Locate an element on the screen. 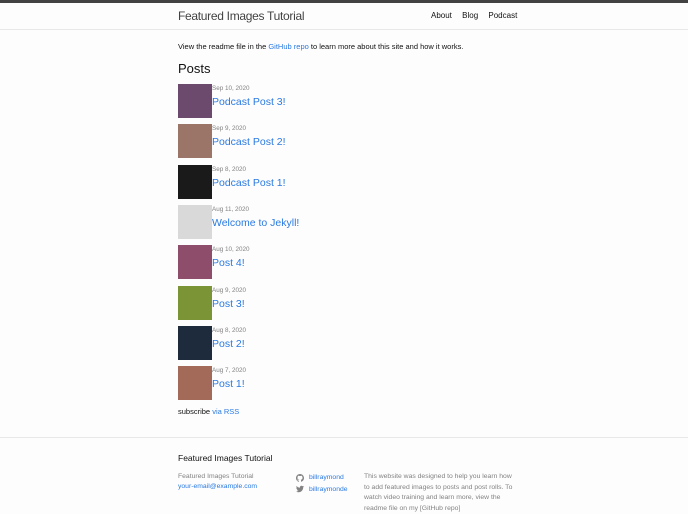  post-date: Sep 10, 2020 is located at coordinates (231, 88).